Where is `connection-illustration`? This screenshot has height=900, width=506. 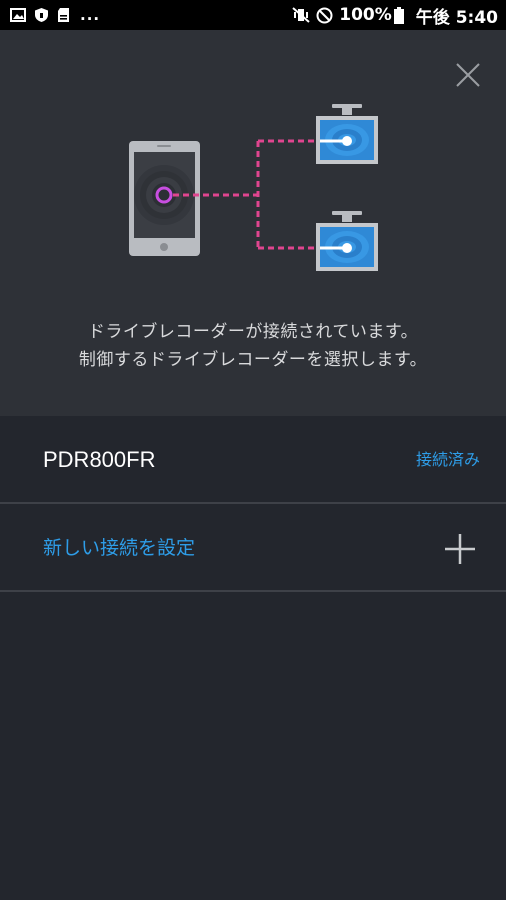
connection-illustration is located at coordinates (253, 187).